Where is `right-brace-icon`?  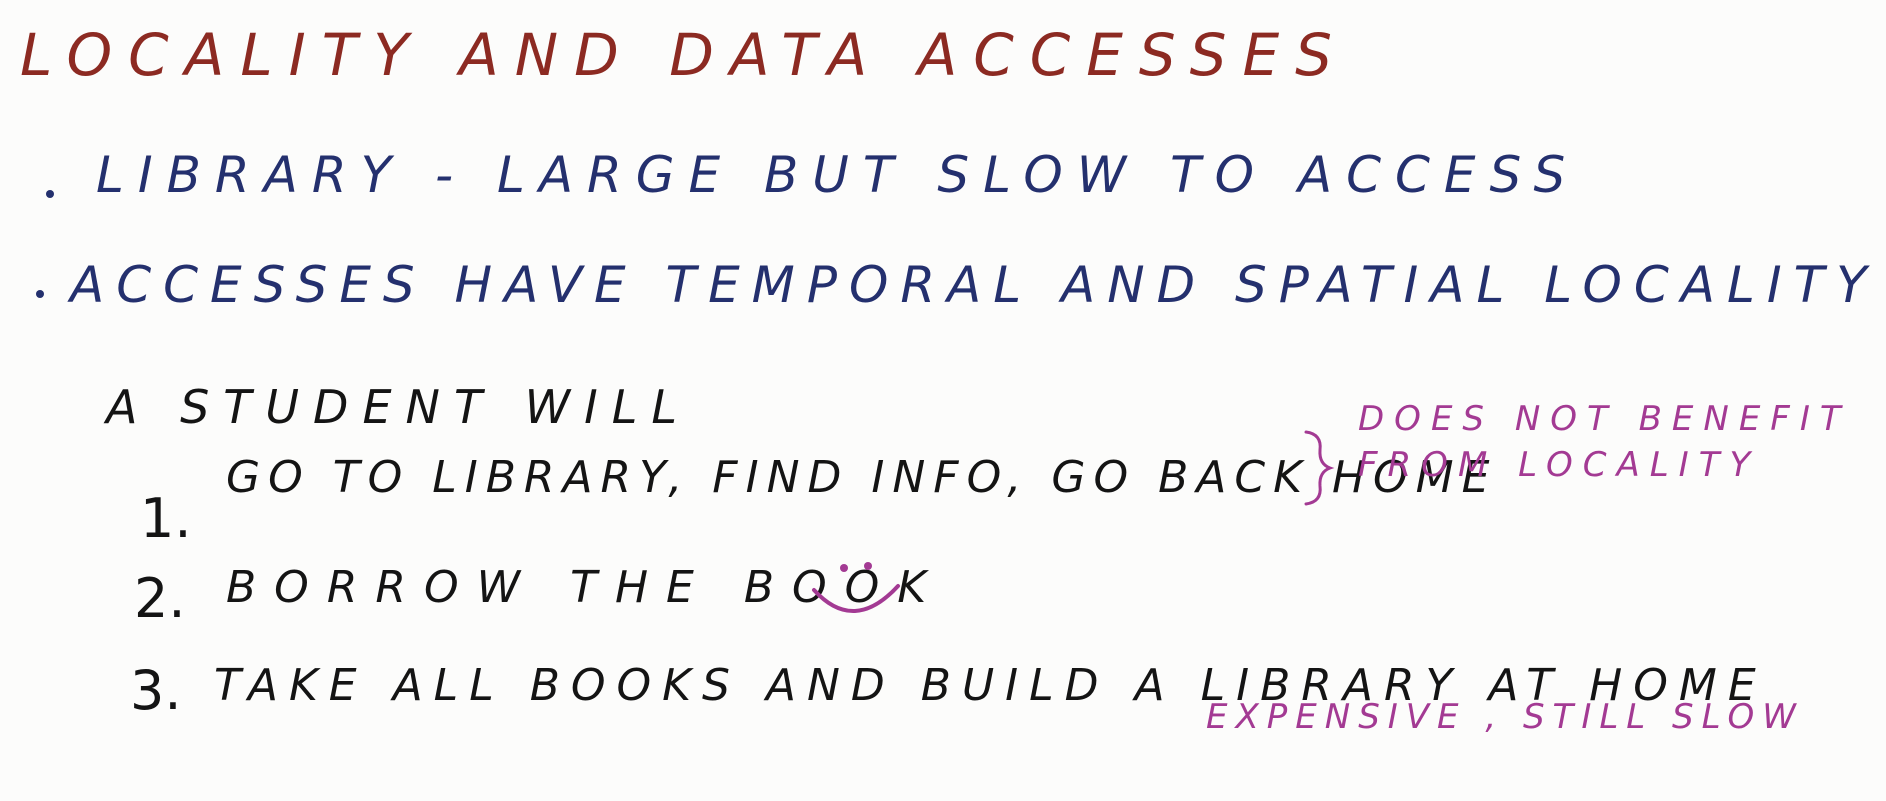 right-brace-icon is located at coordinates (1319, 468).